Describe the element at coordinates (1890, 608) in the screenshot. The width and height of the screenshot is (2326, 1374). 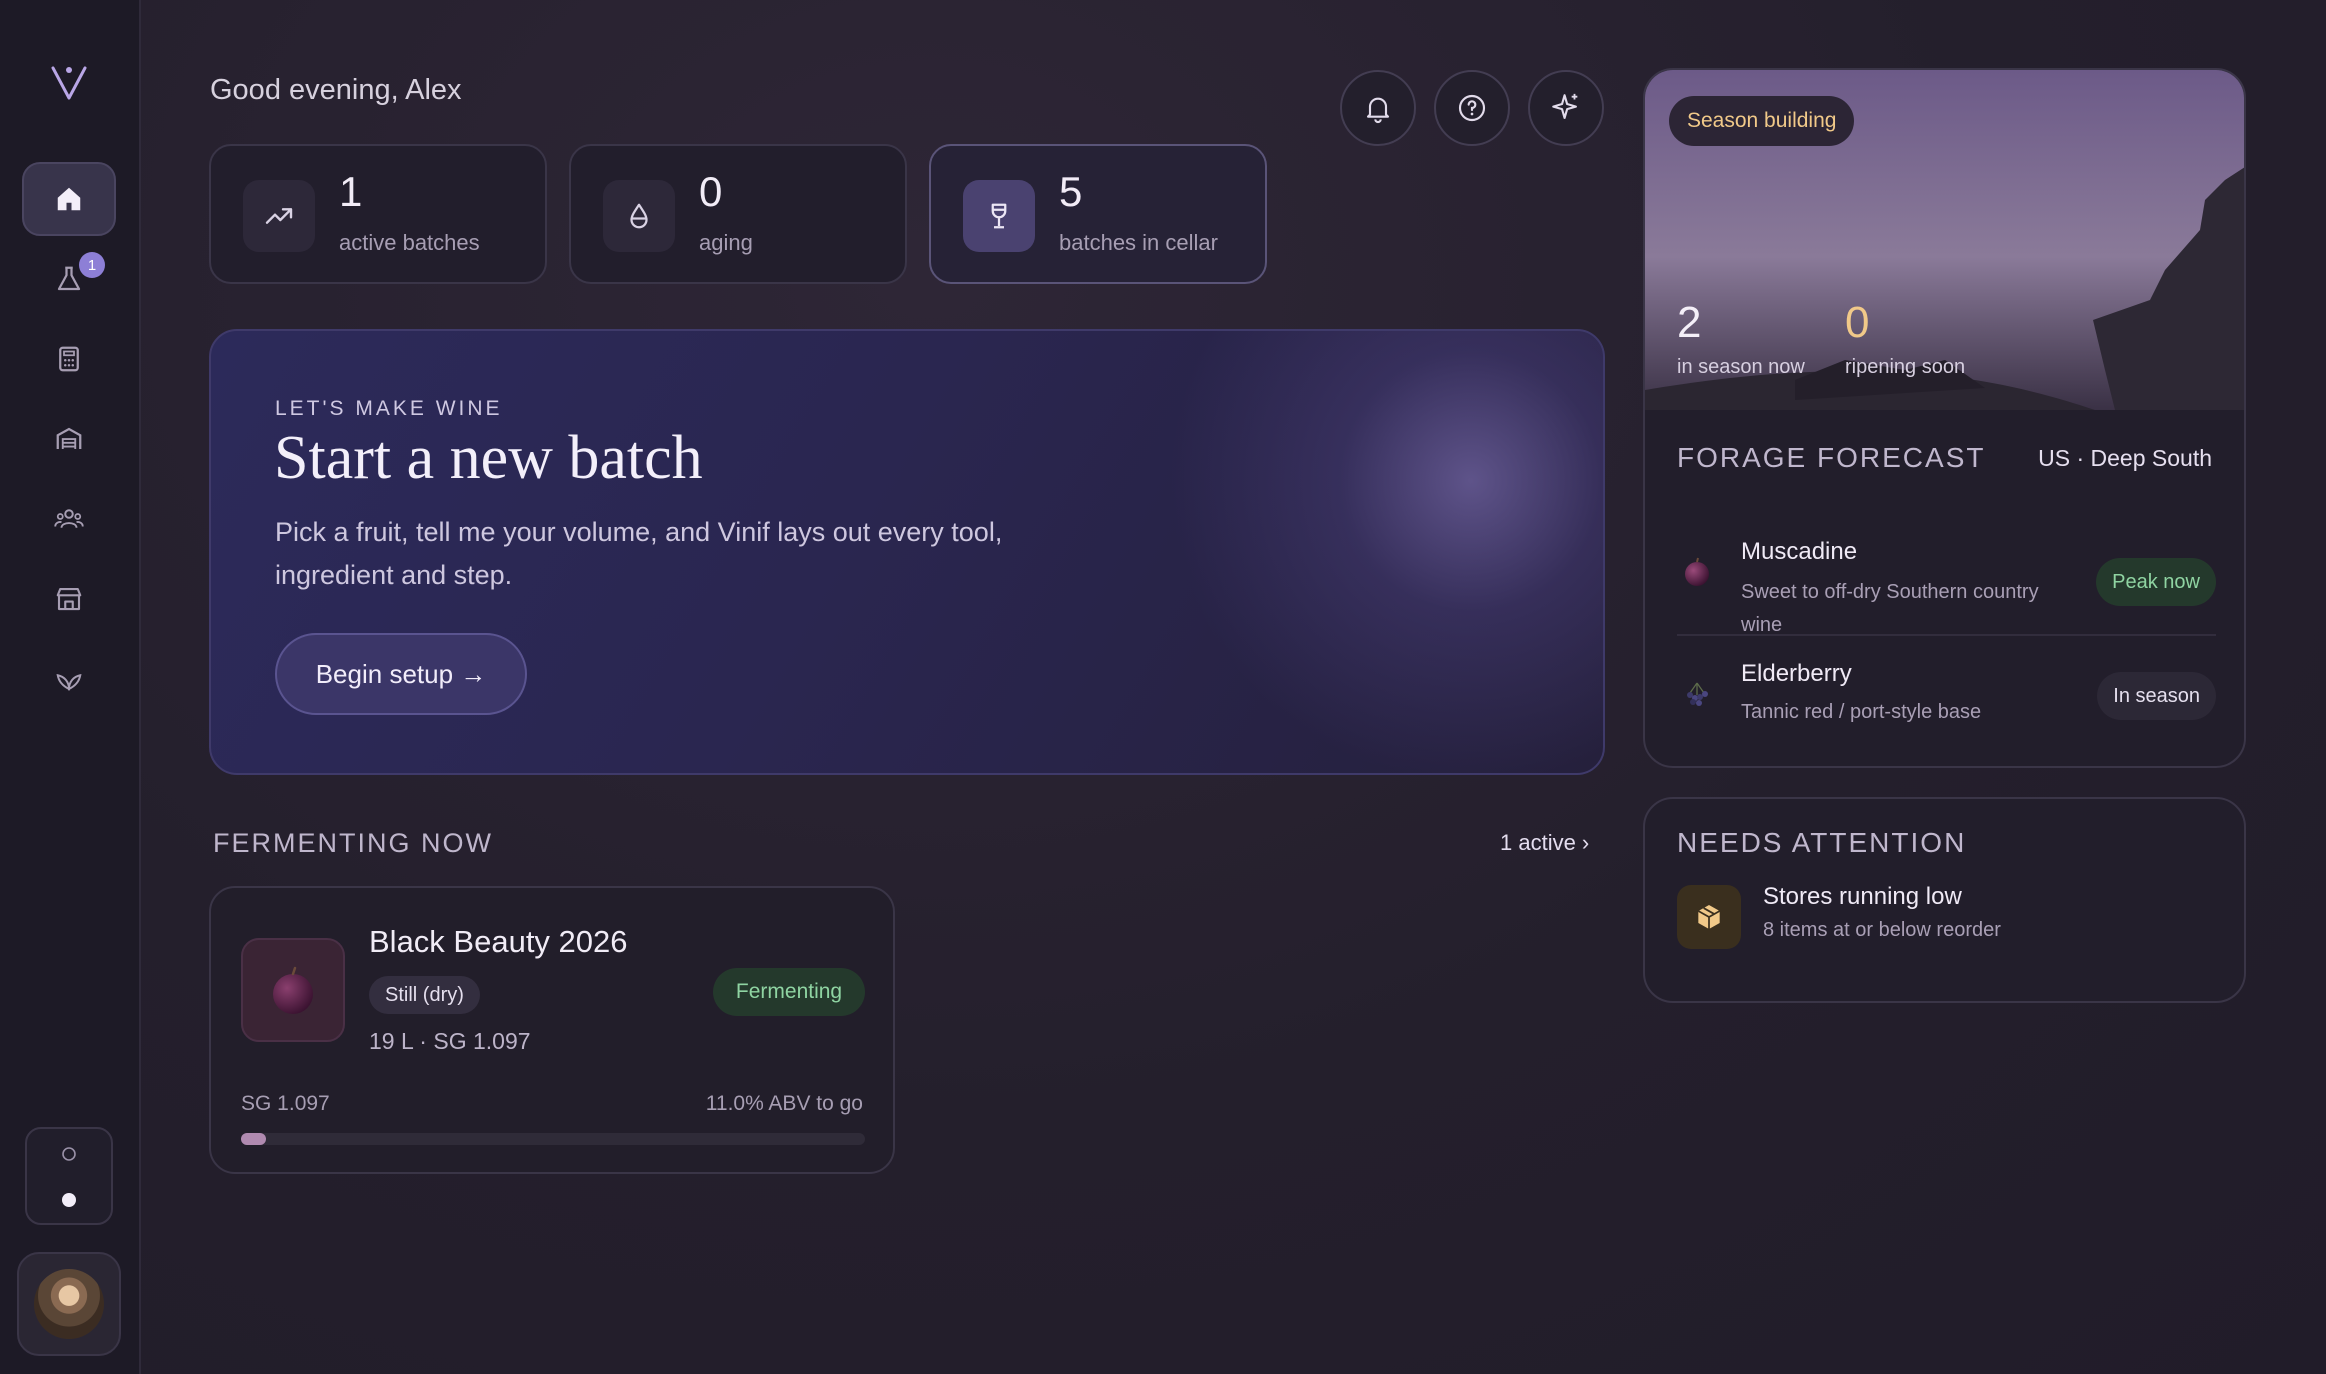
I see `fruit-description: Sweet to off-dry Southern country wine` at that location.